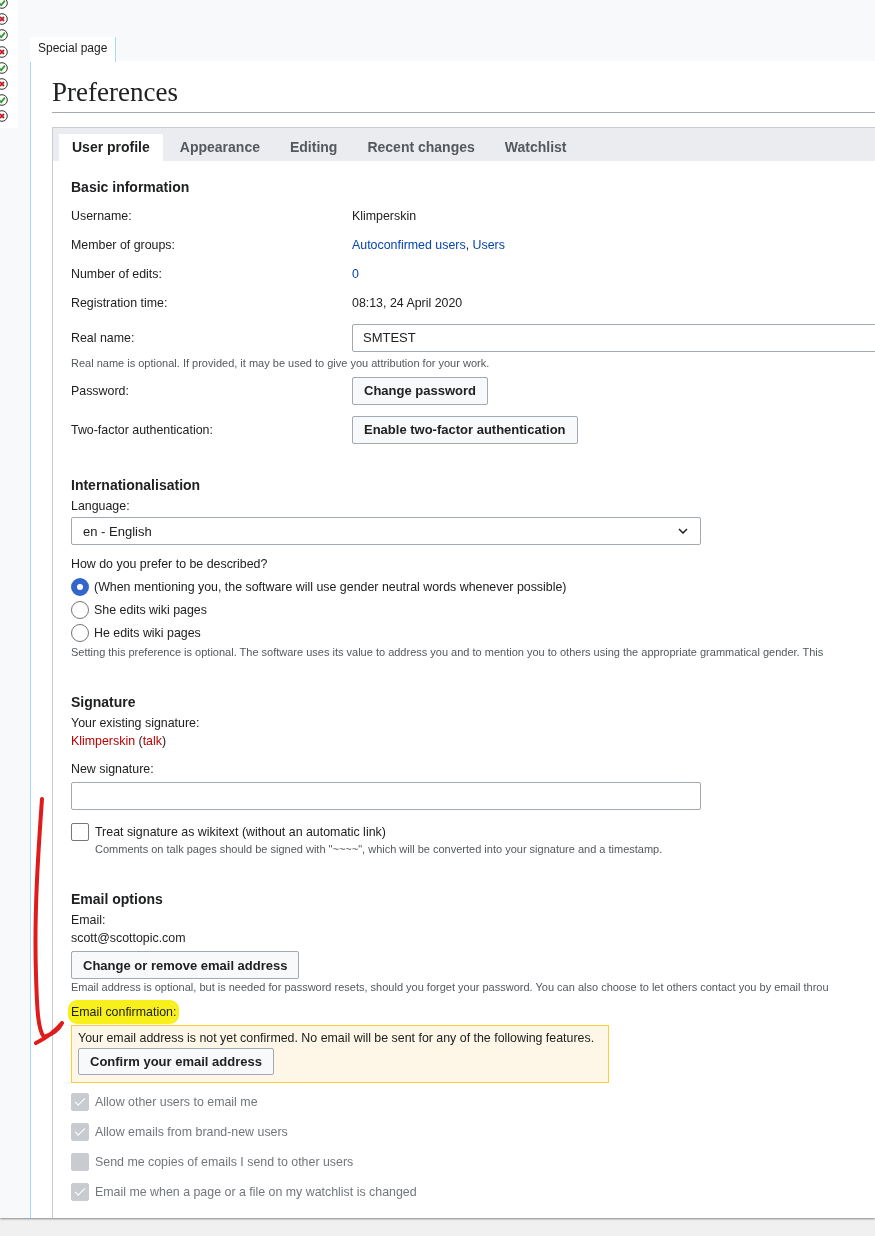  What do you see at coordinates (219, 147) in the screenshot?
I see `tab: Appearance` at bounding box center [219, 147].